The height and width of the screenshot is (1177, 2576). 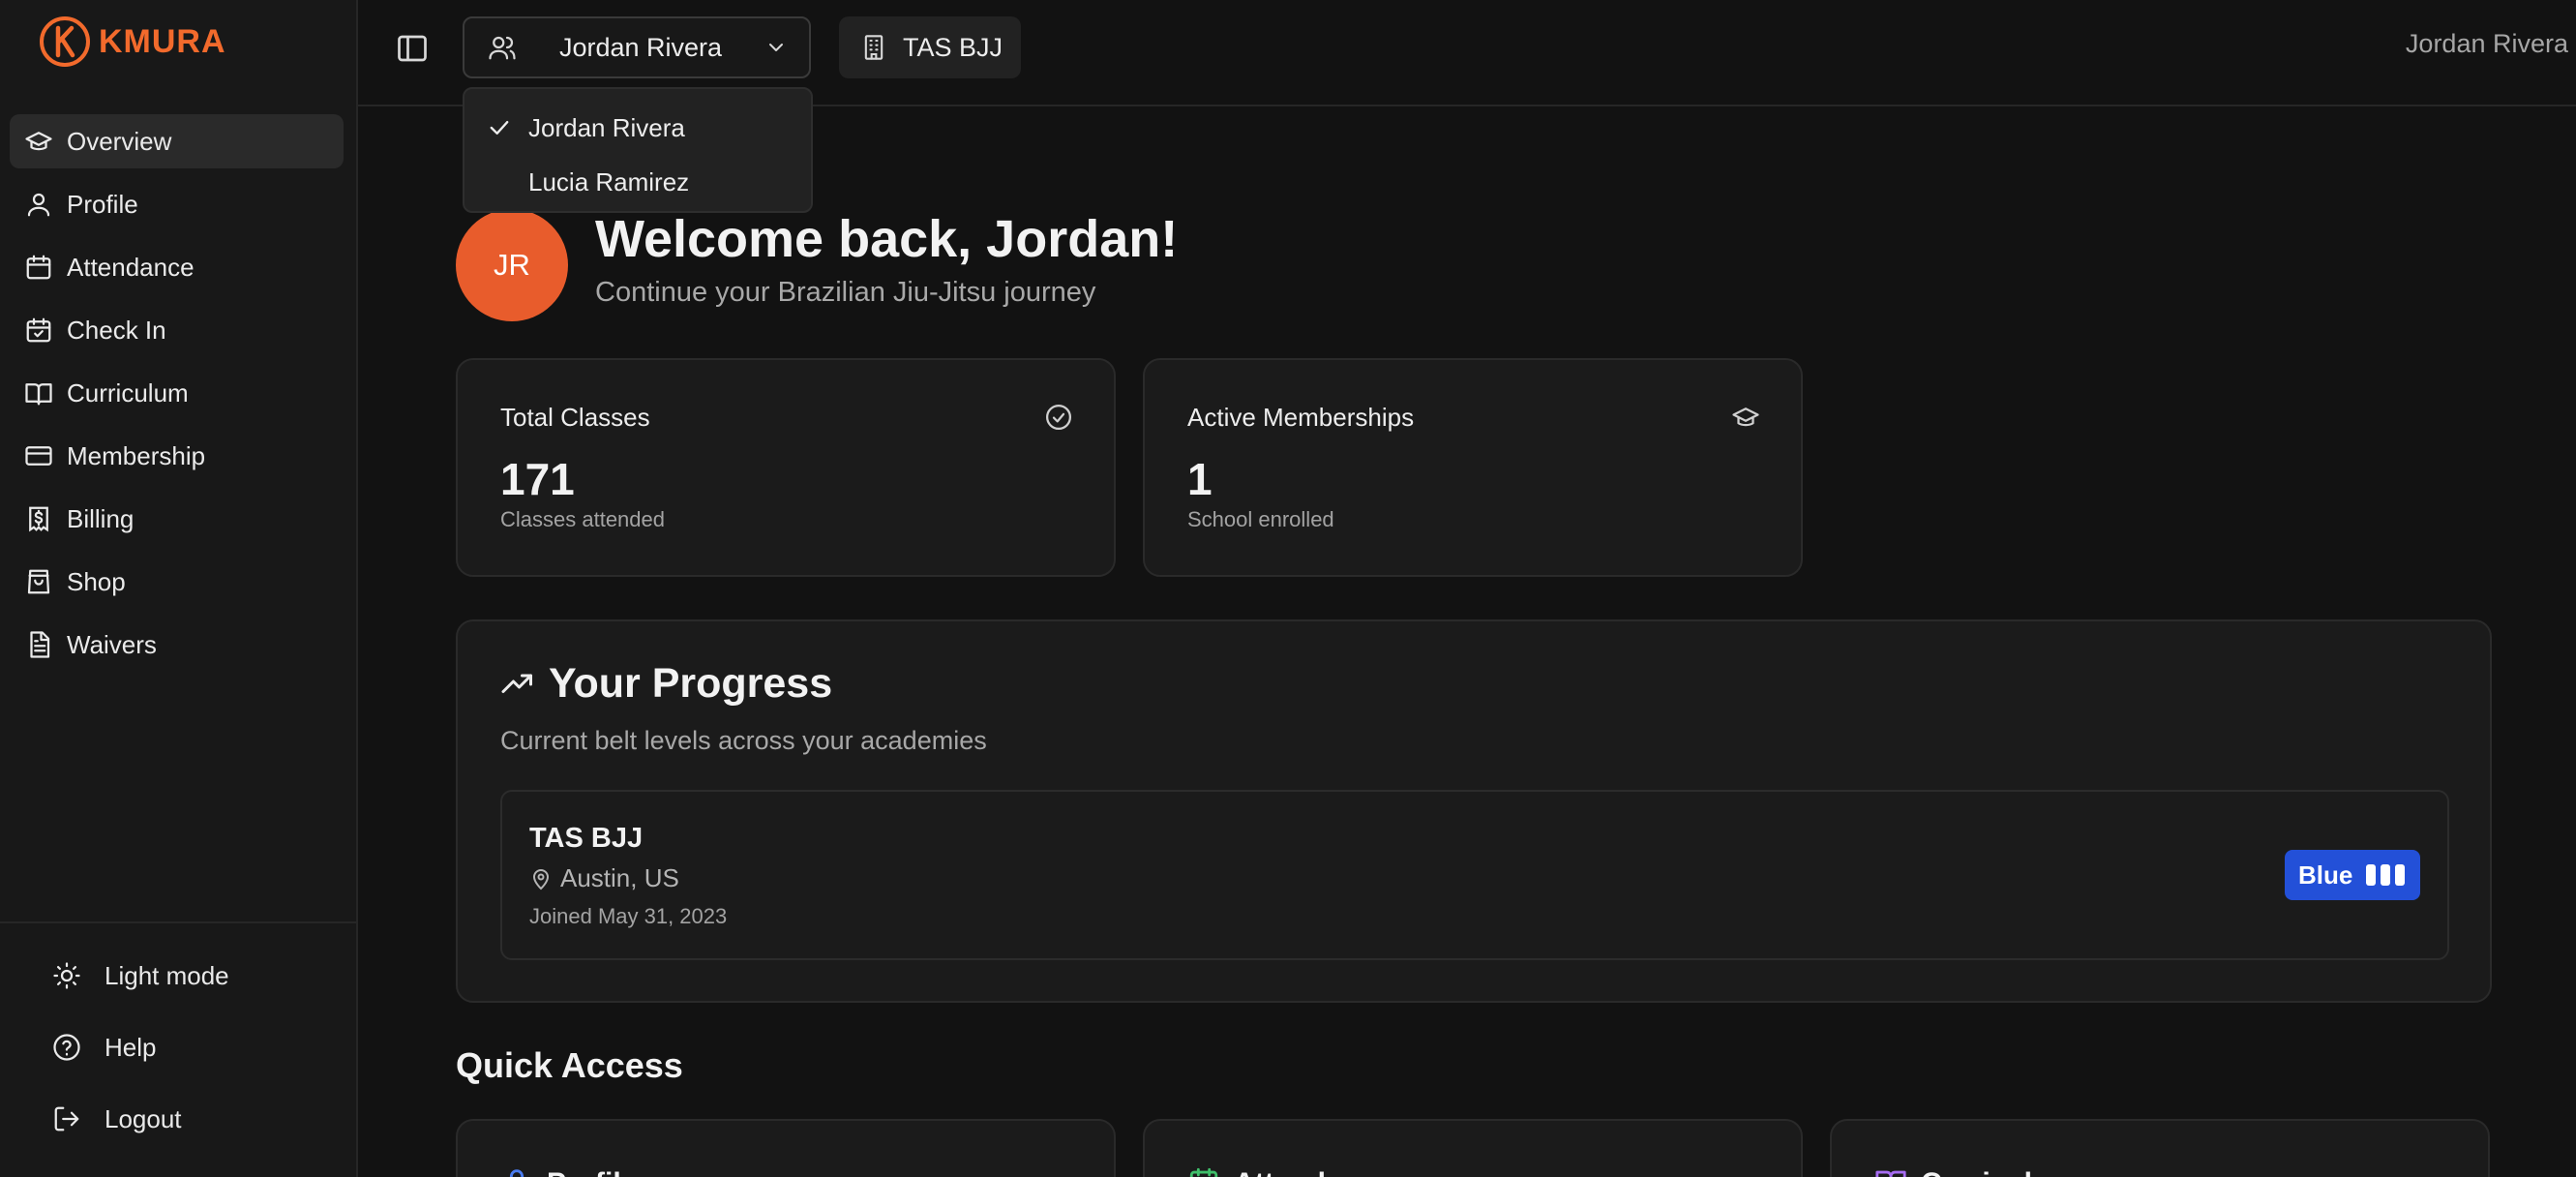 What do you see at coordinates (1998, 1172) in the screenshot?
I see `quick-access-label: Curriculum` at bounding box center [1998, 1172].